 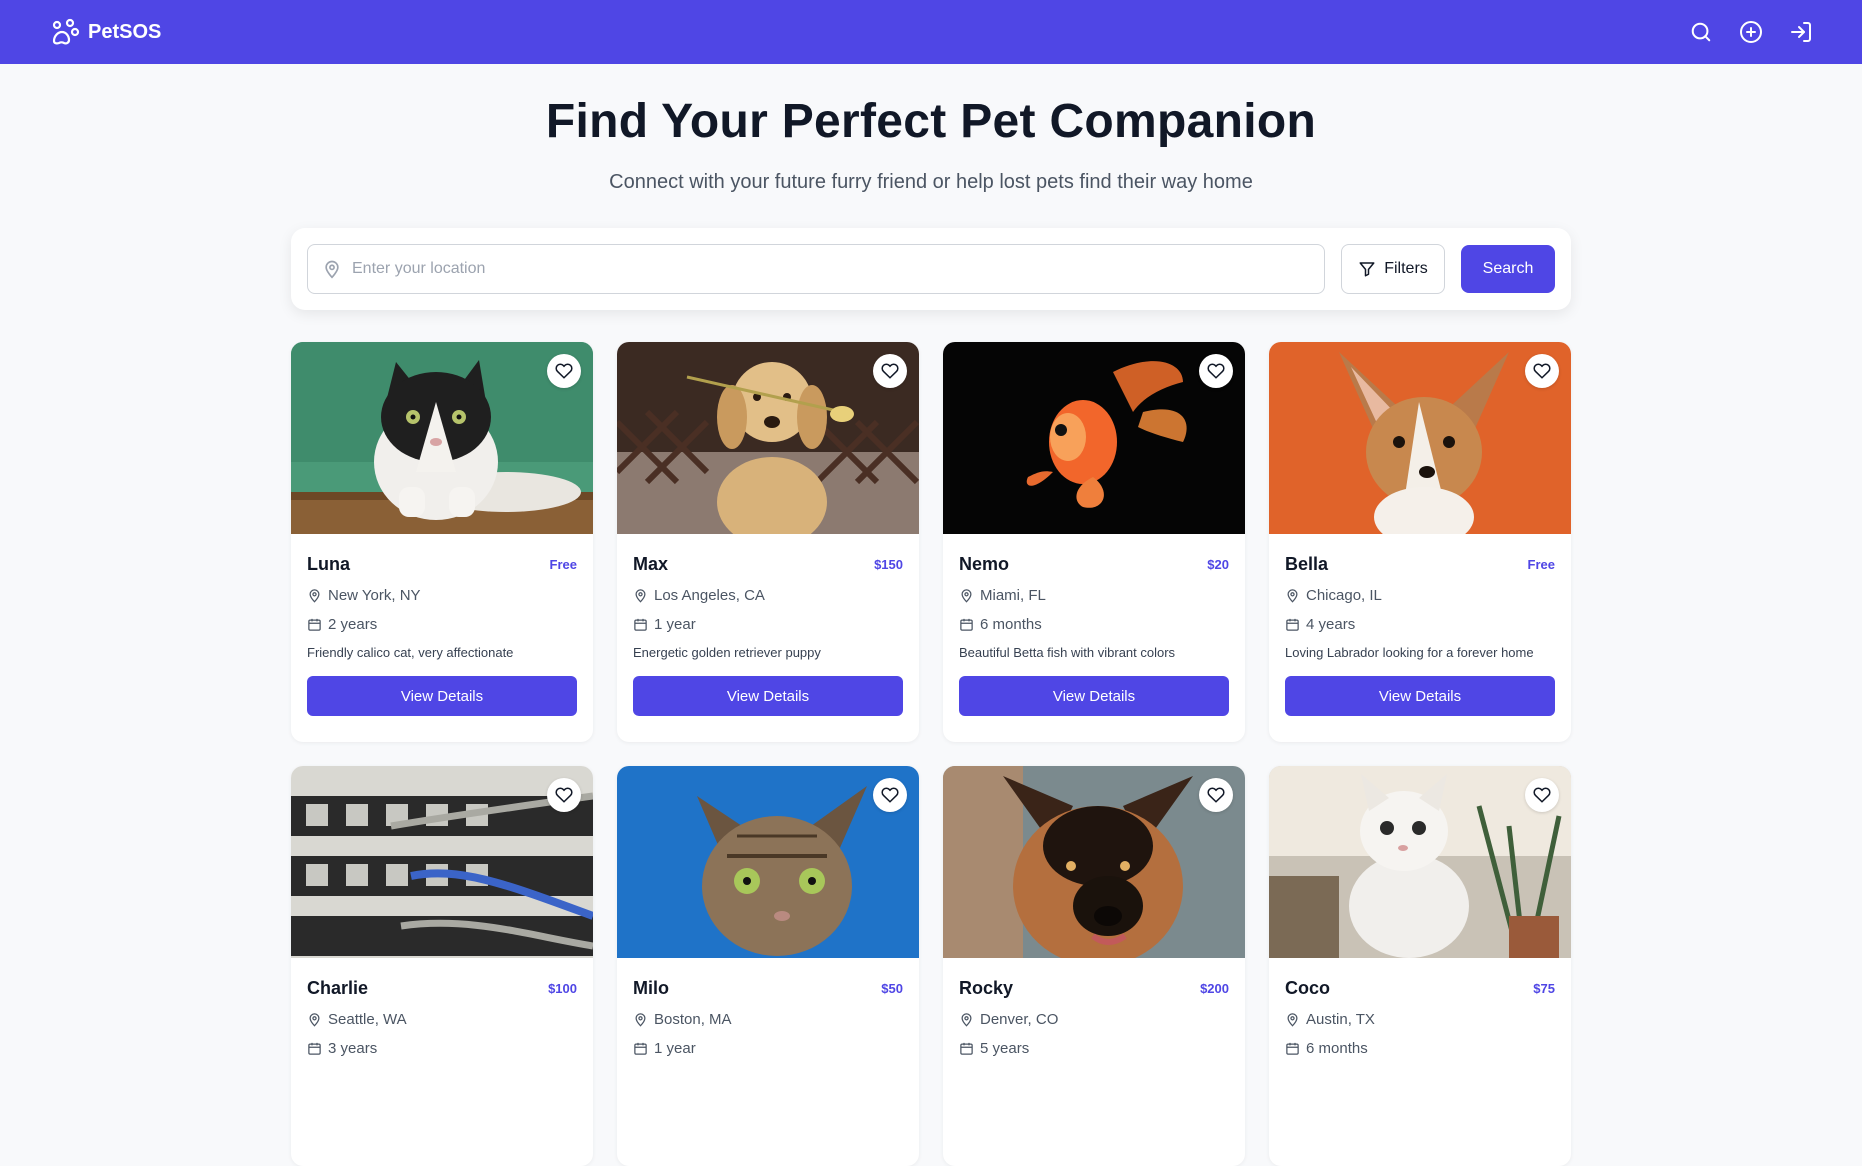 What do you see at coordinates (1420, 1019) in the screenshot?
I see `pet-location: Austin, TX` at bounding box center [1420, 1019].